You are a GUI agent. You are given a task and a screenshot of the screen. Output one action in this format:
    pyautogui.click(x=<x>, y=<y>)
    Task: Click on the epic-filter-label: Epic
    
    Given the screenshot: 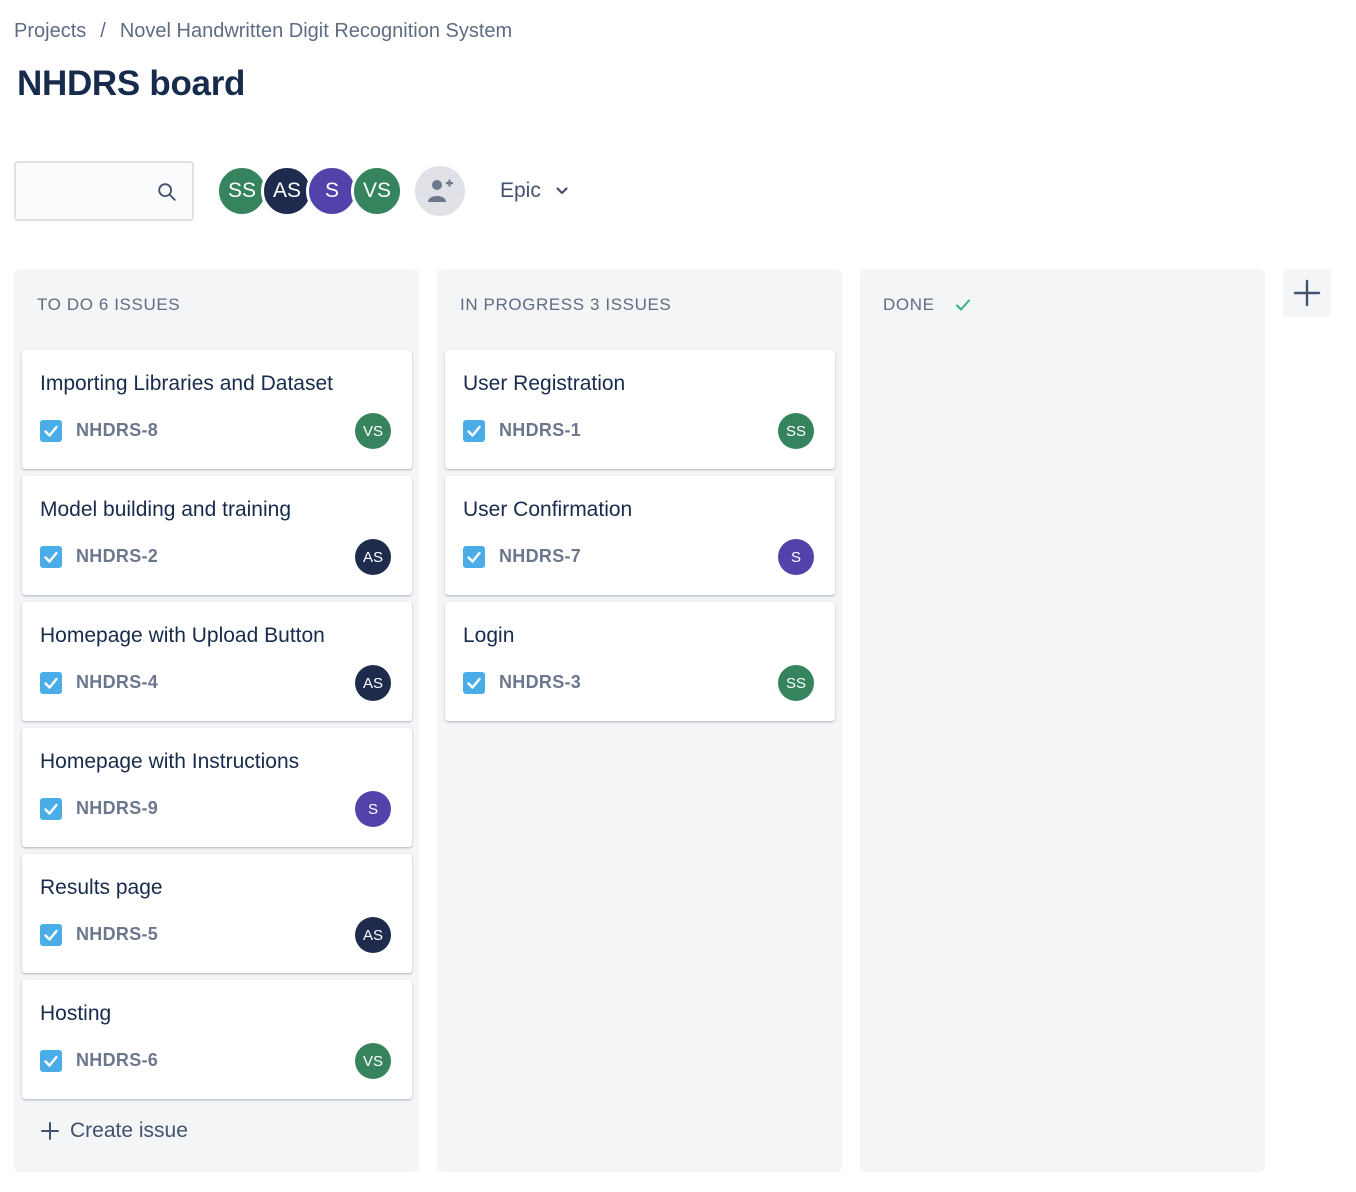 What is the action you would take?
    pyautogui.click(x=520, y=190)
    